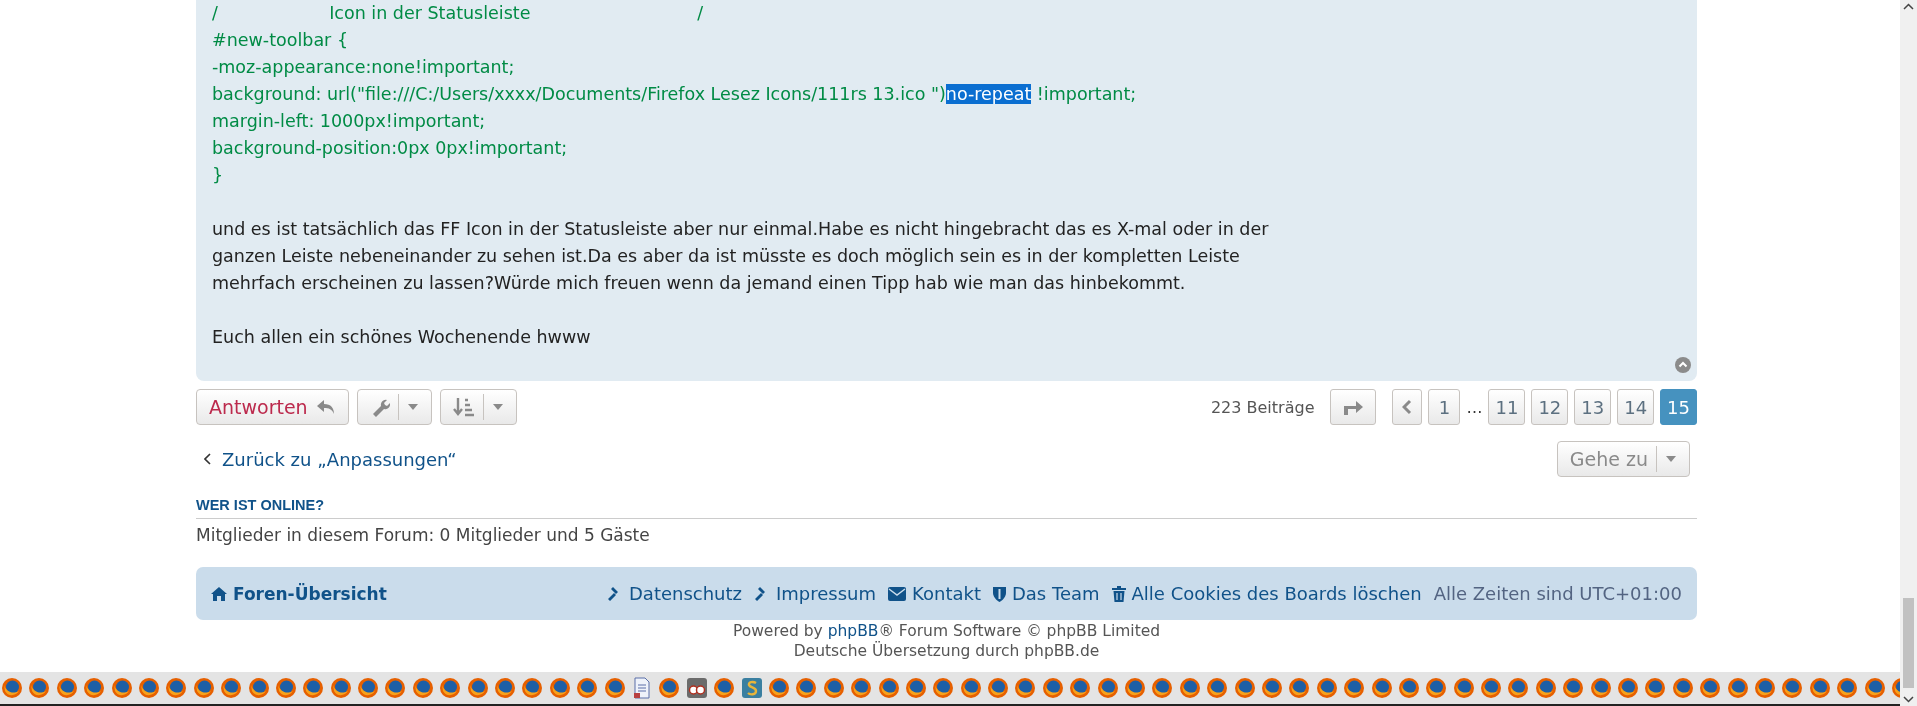 The width and height of the screenshot is (1917, 706). I want to click on page-button: 15, so click(1678, 407).